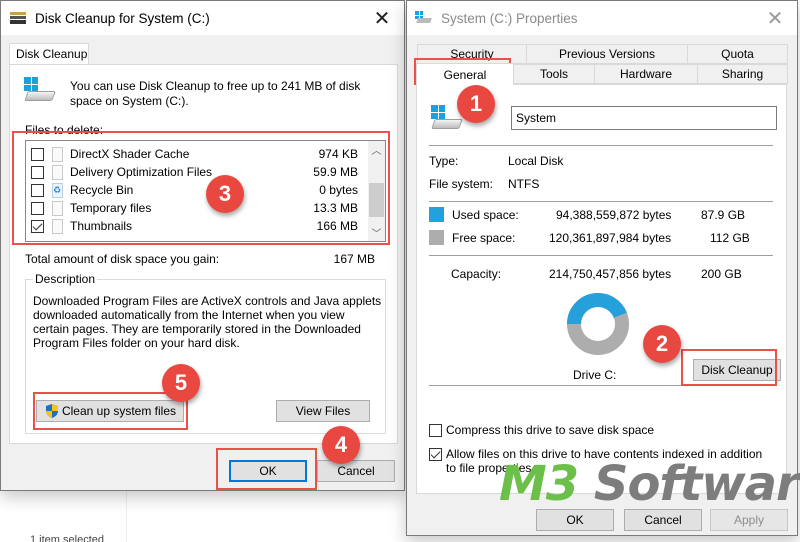  What do you see at coordinates (554, 74) in the screenshot?
I see `tab-tools: Tools` at bounding box center [554, 74].